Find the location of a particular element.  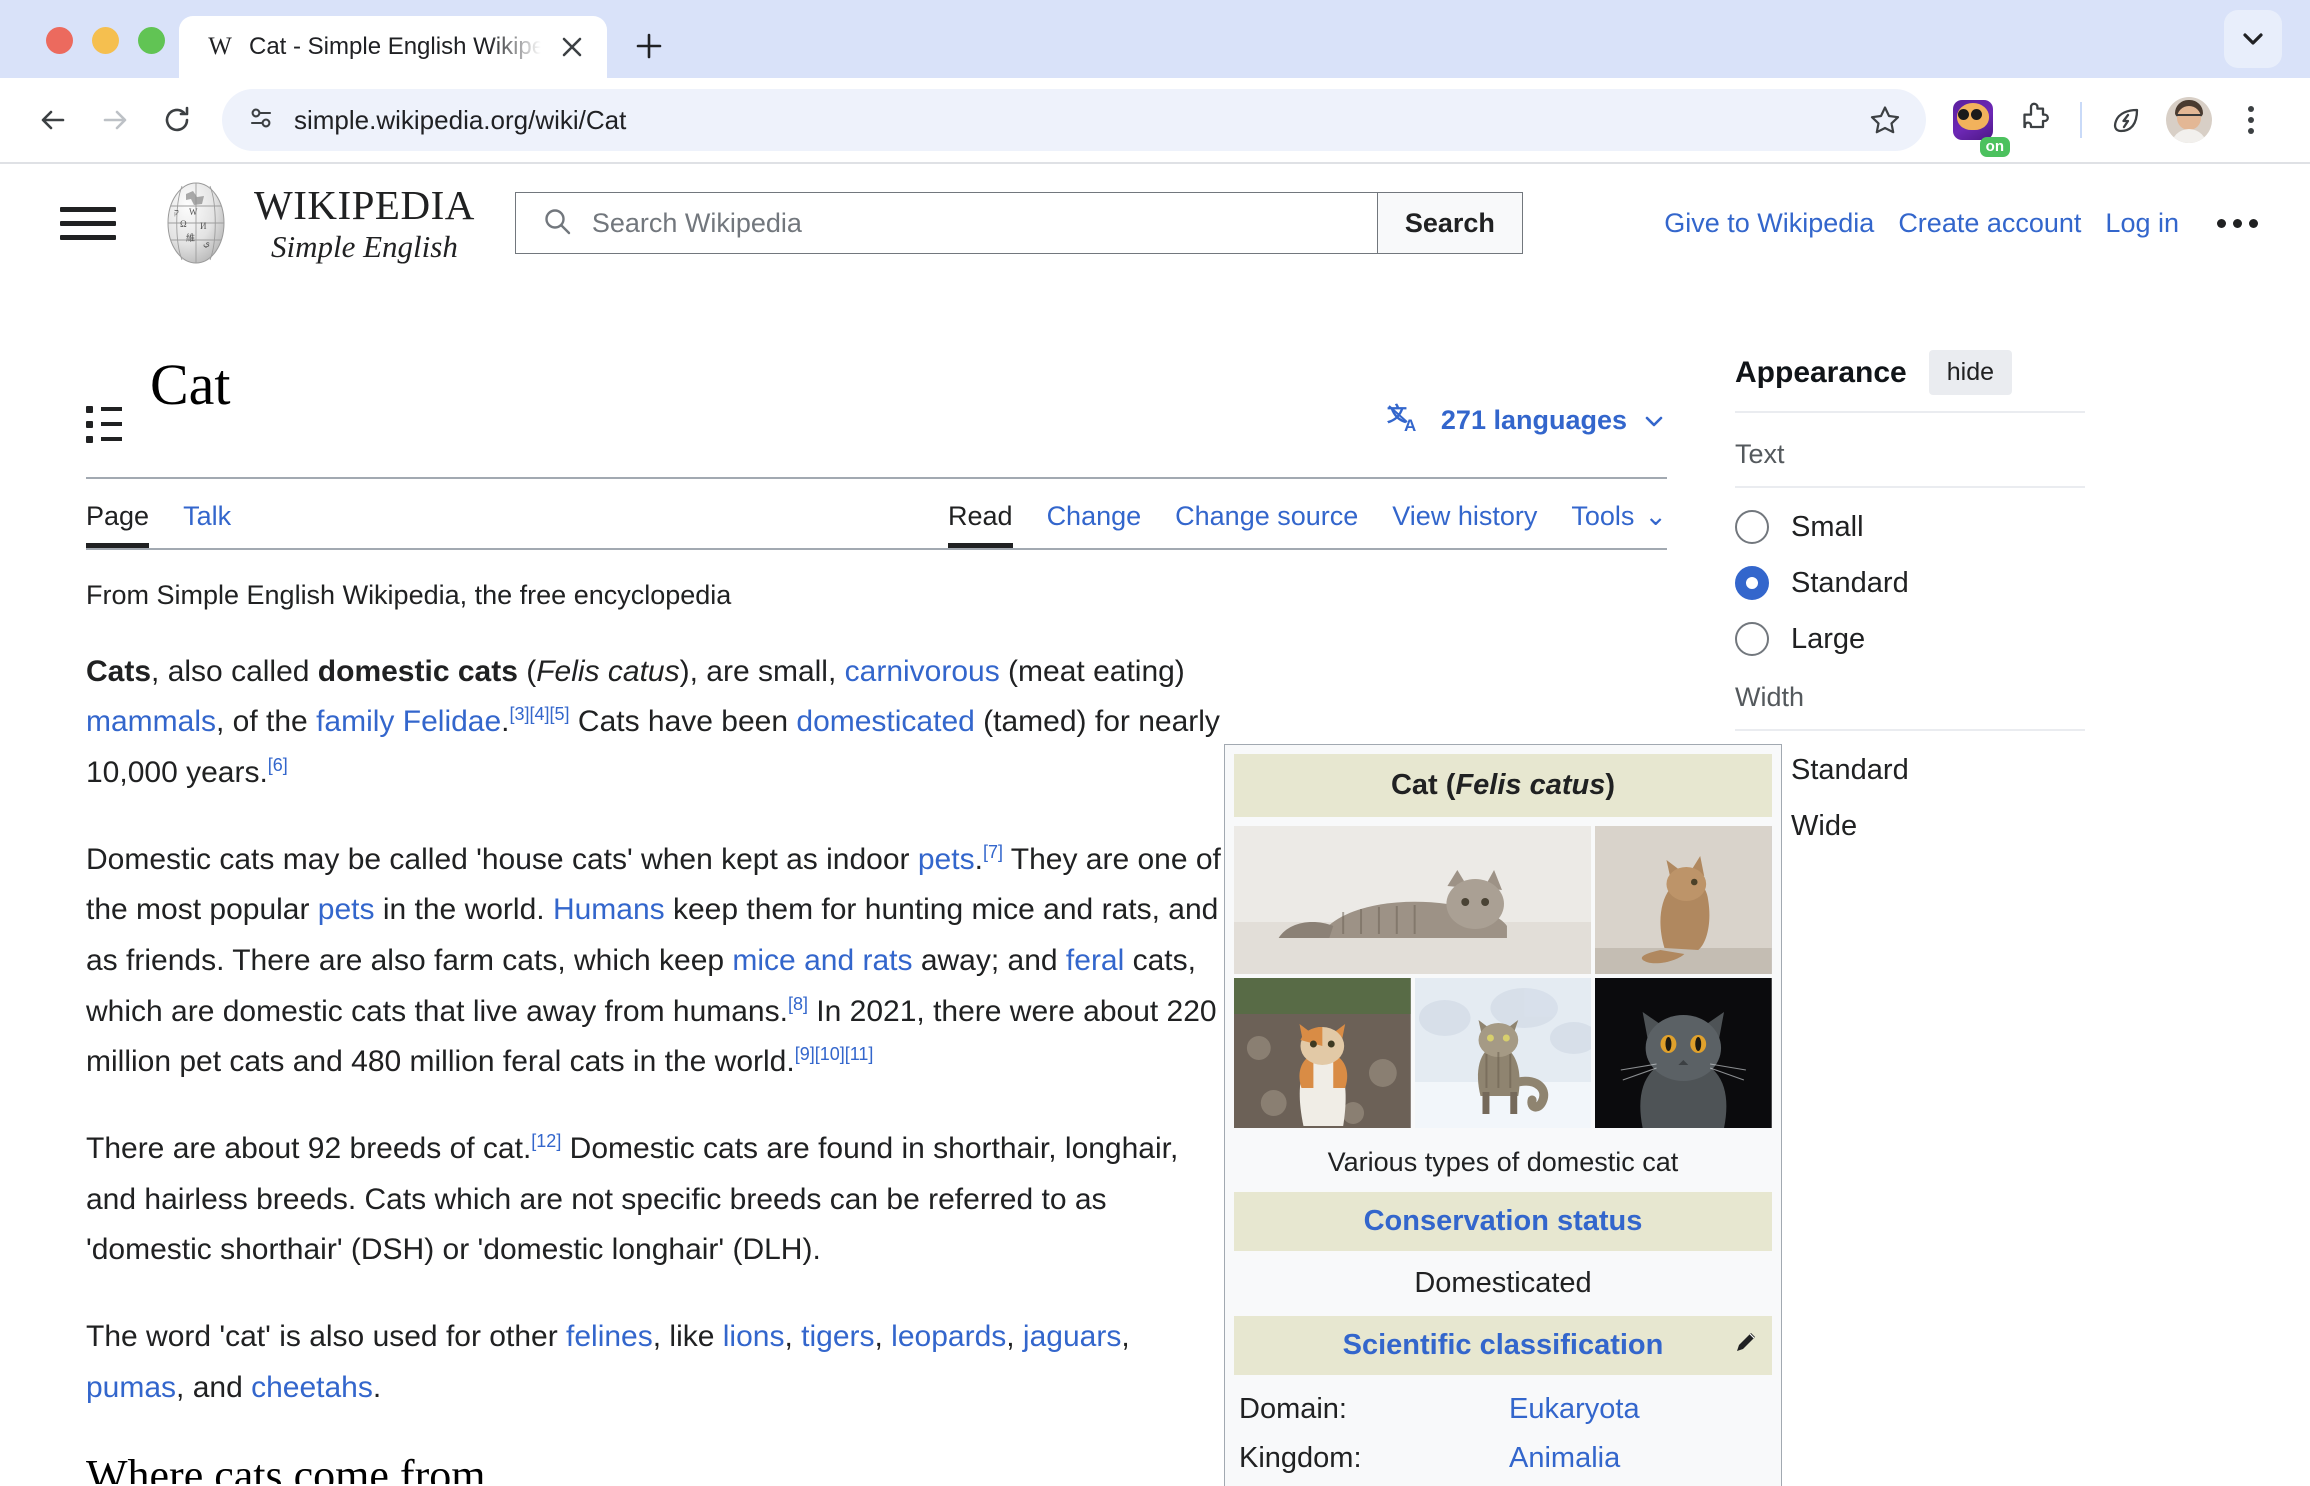

article-link: Humans is located at coordinates (609, 909).